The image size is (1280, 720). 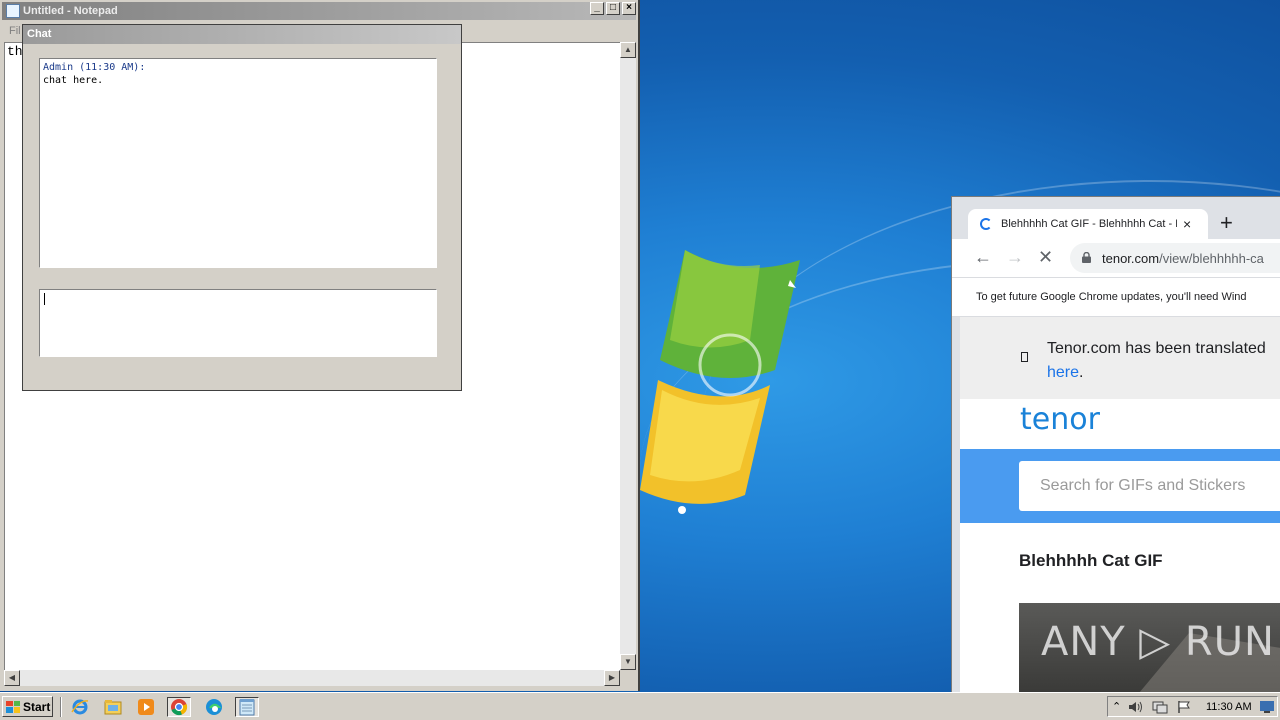 I want to click on gif-search-input: Search for GIFs and Stickers, so click(x=1149, y=486).